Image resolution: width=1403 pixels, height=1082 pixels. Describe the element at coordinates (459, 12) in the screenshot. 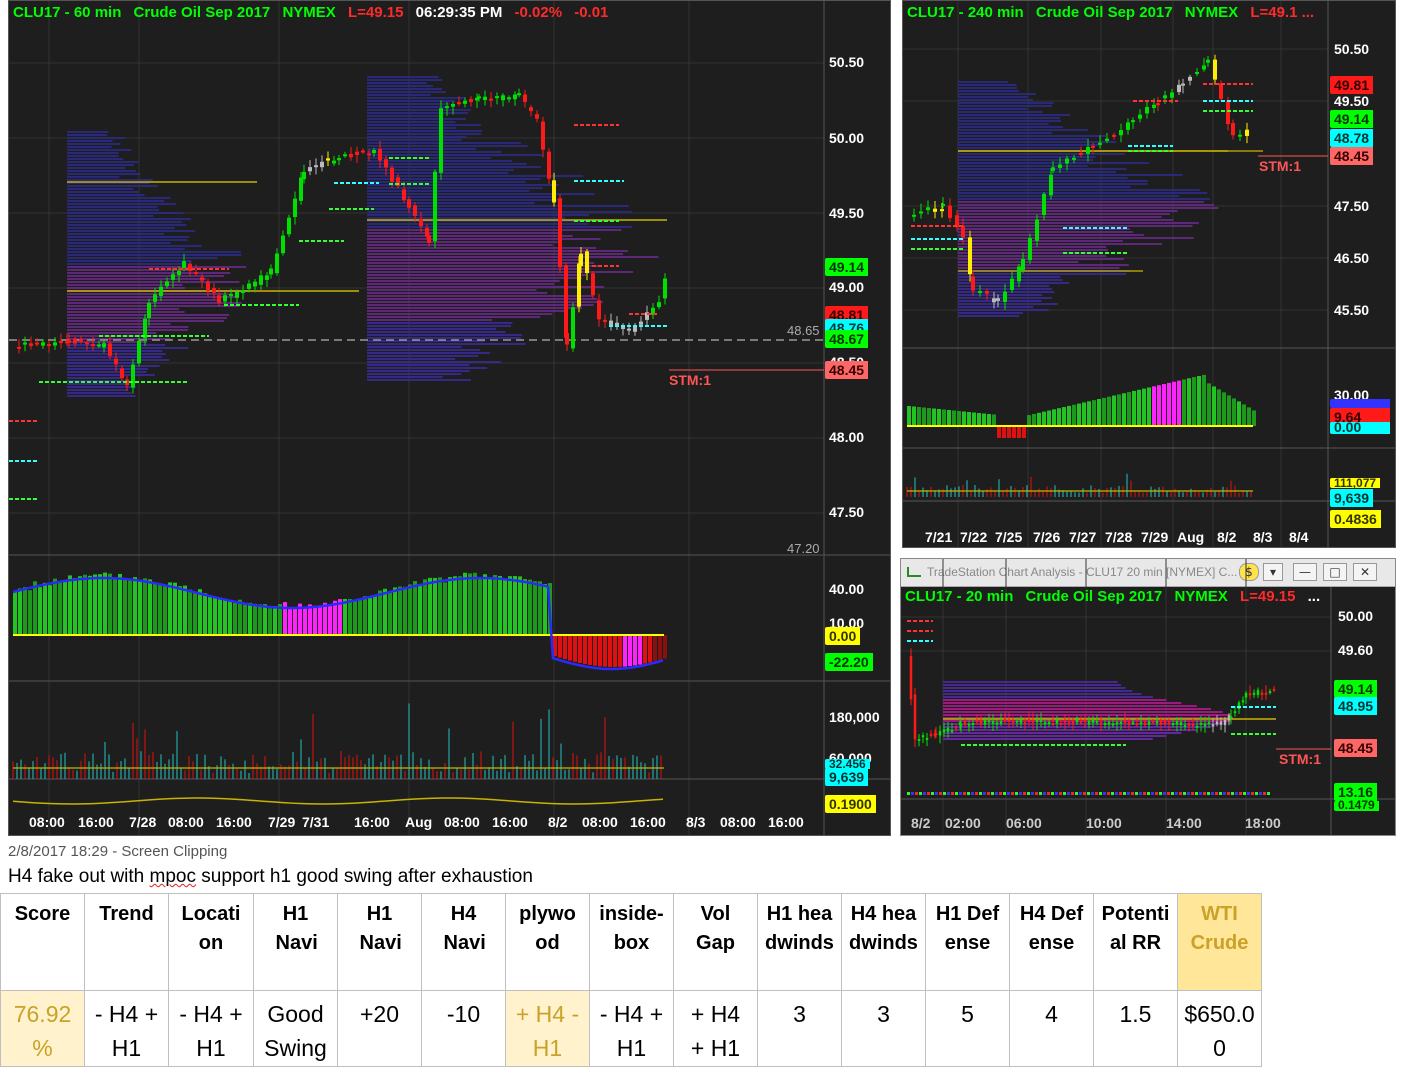

I see `clock-time: 06:29:35 PM` at that location.